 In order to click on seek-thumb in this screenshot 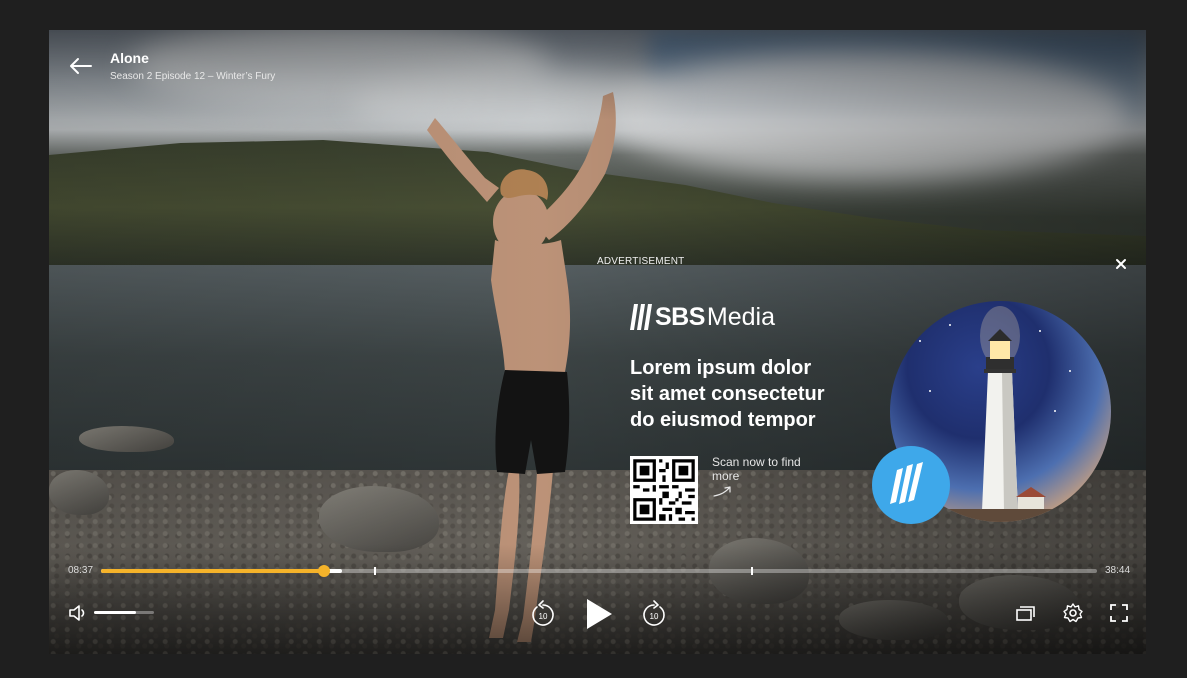, I will do `click(324, 571)`.